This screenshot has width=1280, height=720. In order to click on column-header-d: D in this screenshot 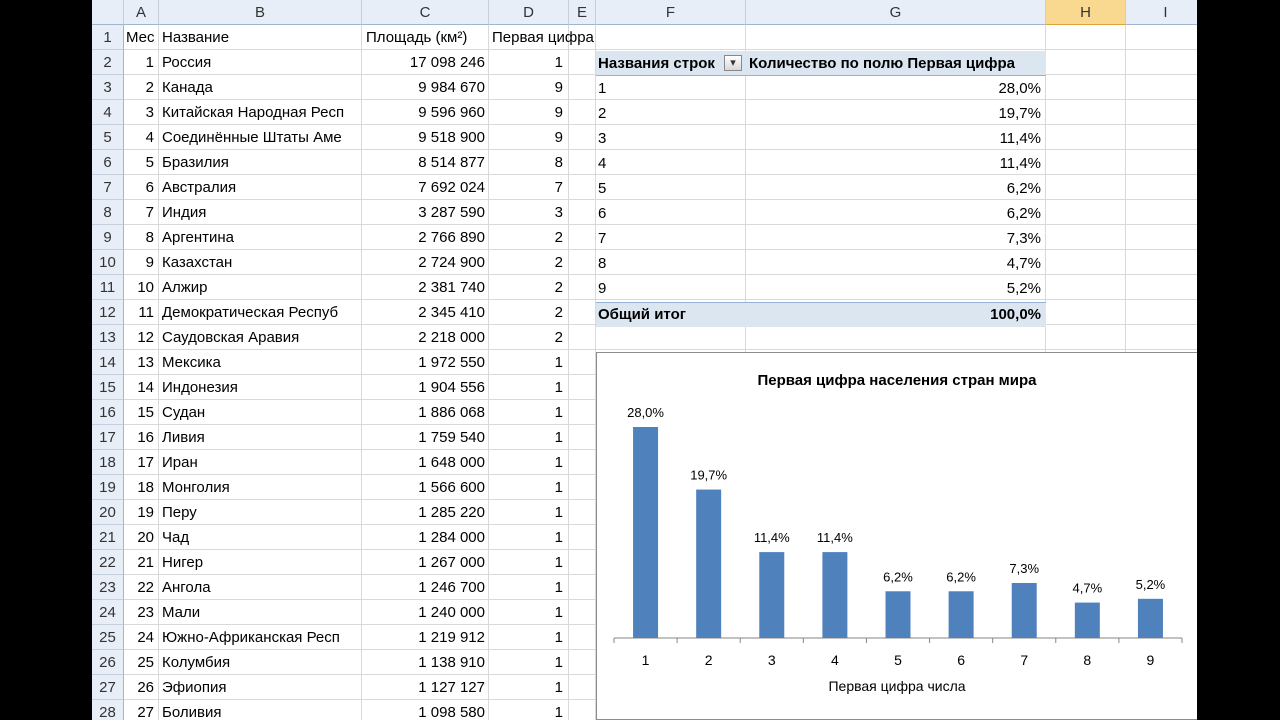, I will do `click(529, 12)`.